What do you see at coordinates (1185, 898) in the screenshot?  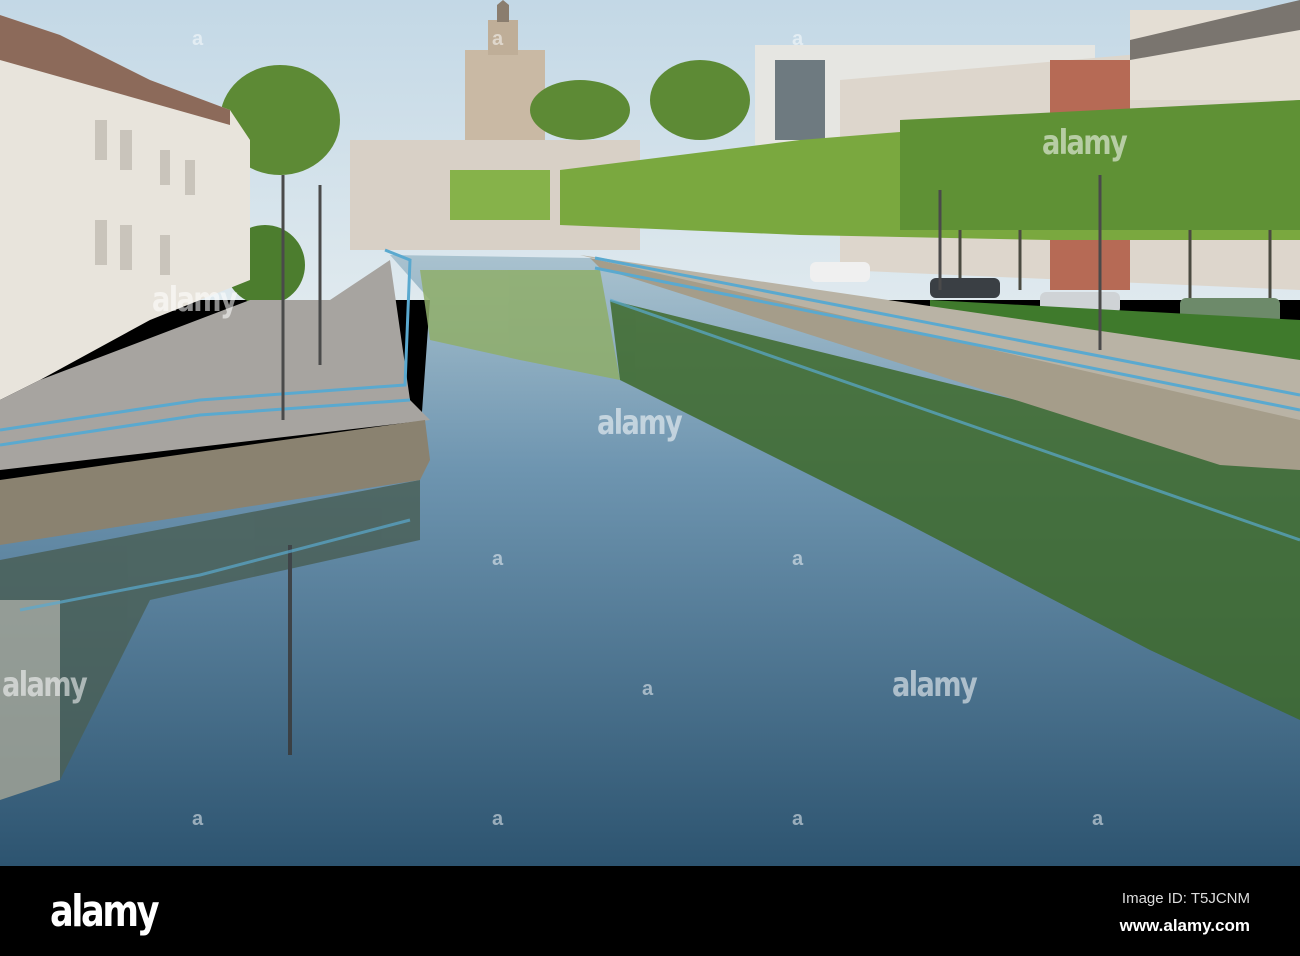 I see `image-id: Image ID: T5JCNM` at bounding box center [1185, 898].